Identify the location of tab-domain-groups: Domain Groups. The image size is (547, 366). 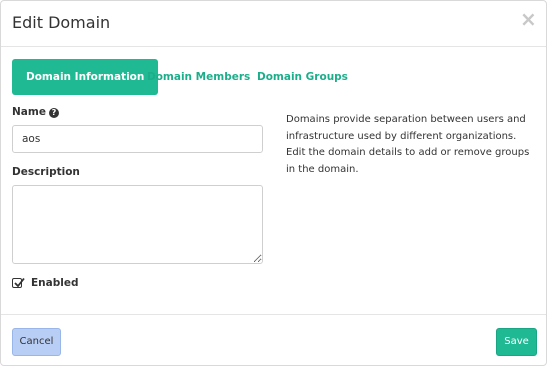
(302, 77).